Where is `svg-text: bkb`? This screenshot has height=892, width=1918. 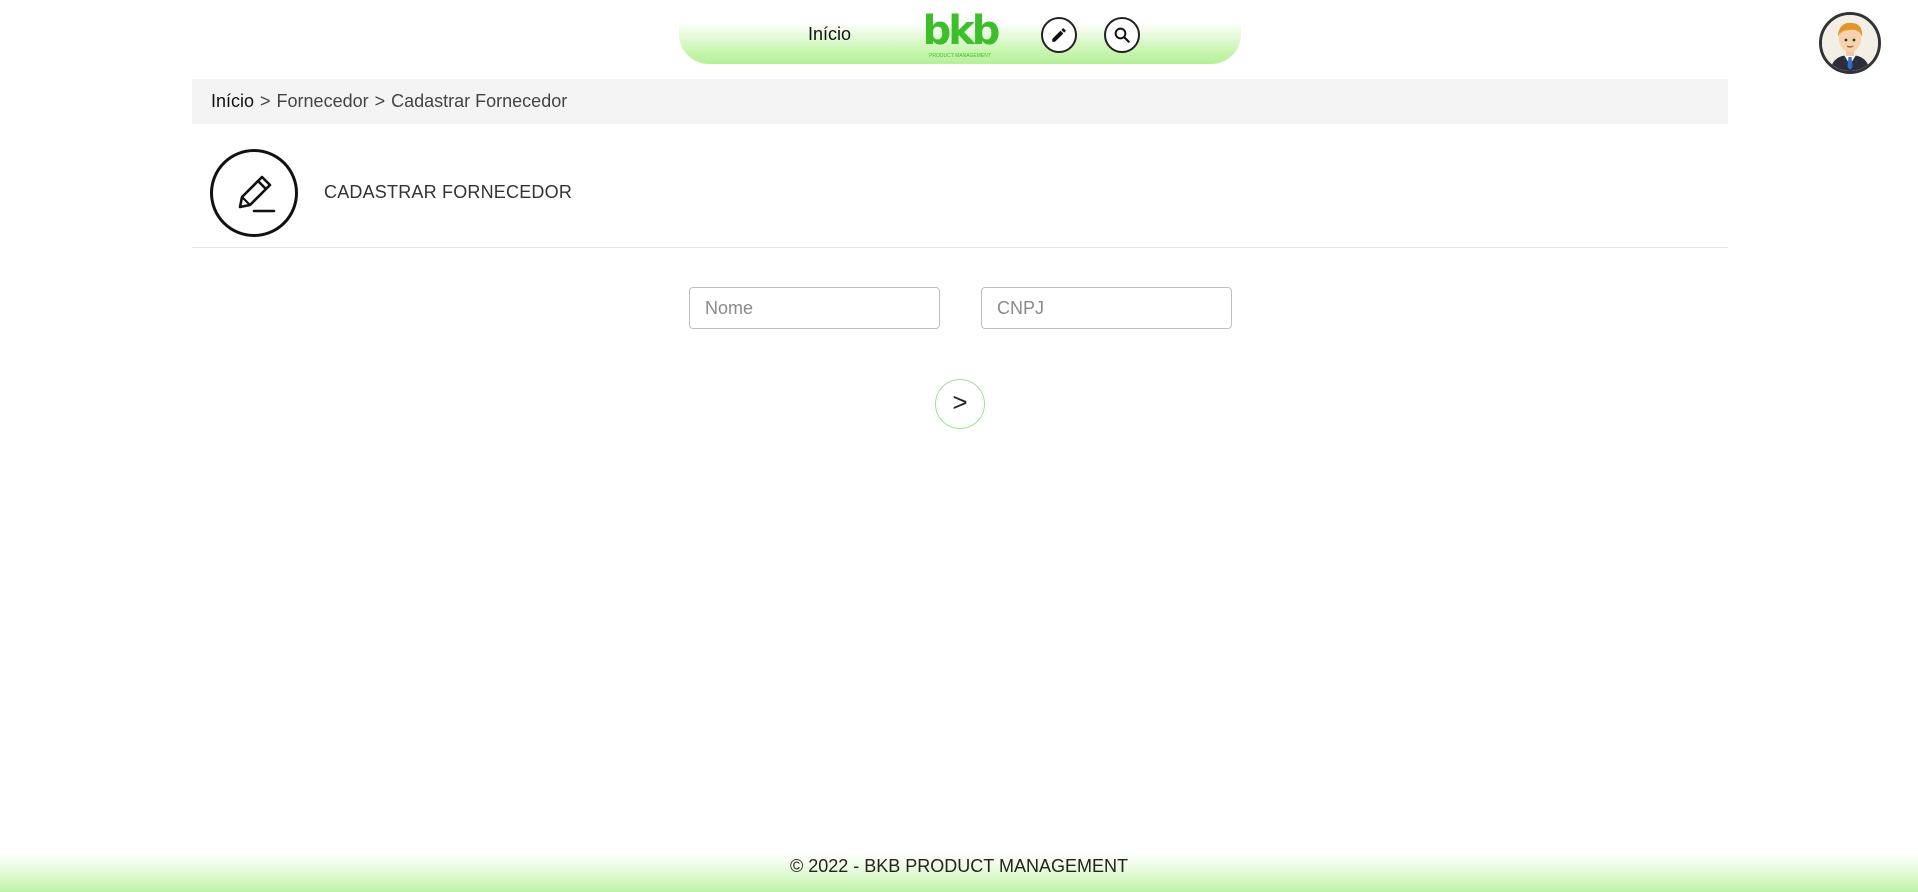 svg-text: bkb is located at coordinates (961, 32).